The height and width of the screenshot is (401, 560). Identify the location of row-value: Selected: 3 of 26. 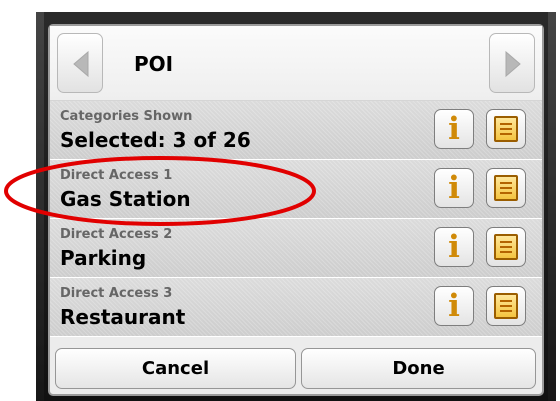
(155, 140).